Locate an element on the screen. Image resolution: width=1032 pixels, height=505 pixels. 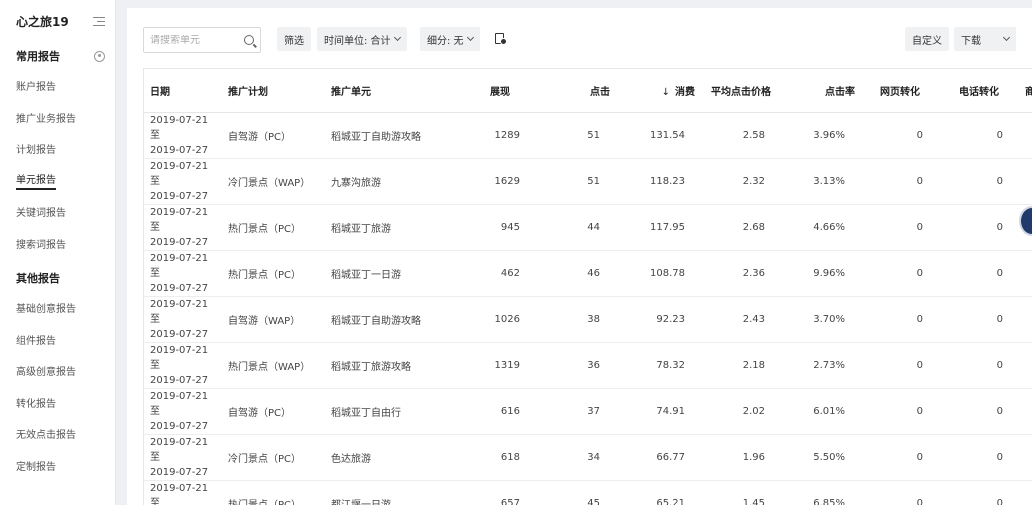
cell-clicks: 34 is located at coordinates (576, 457).